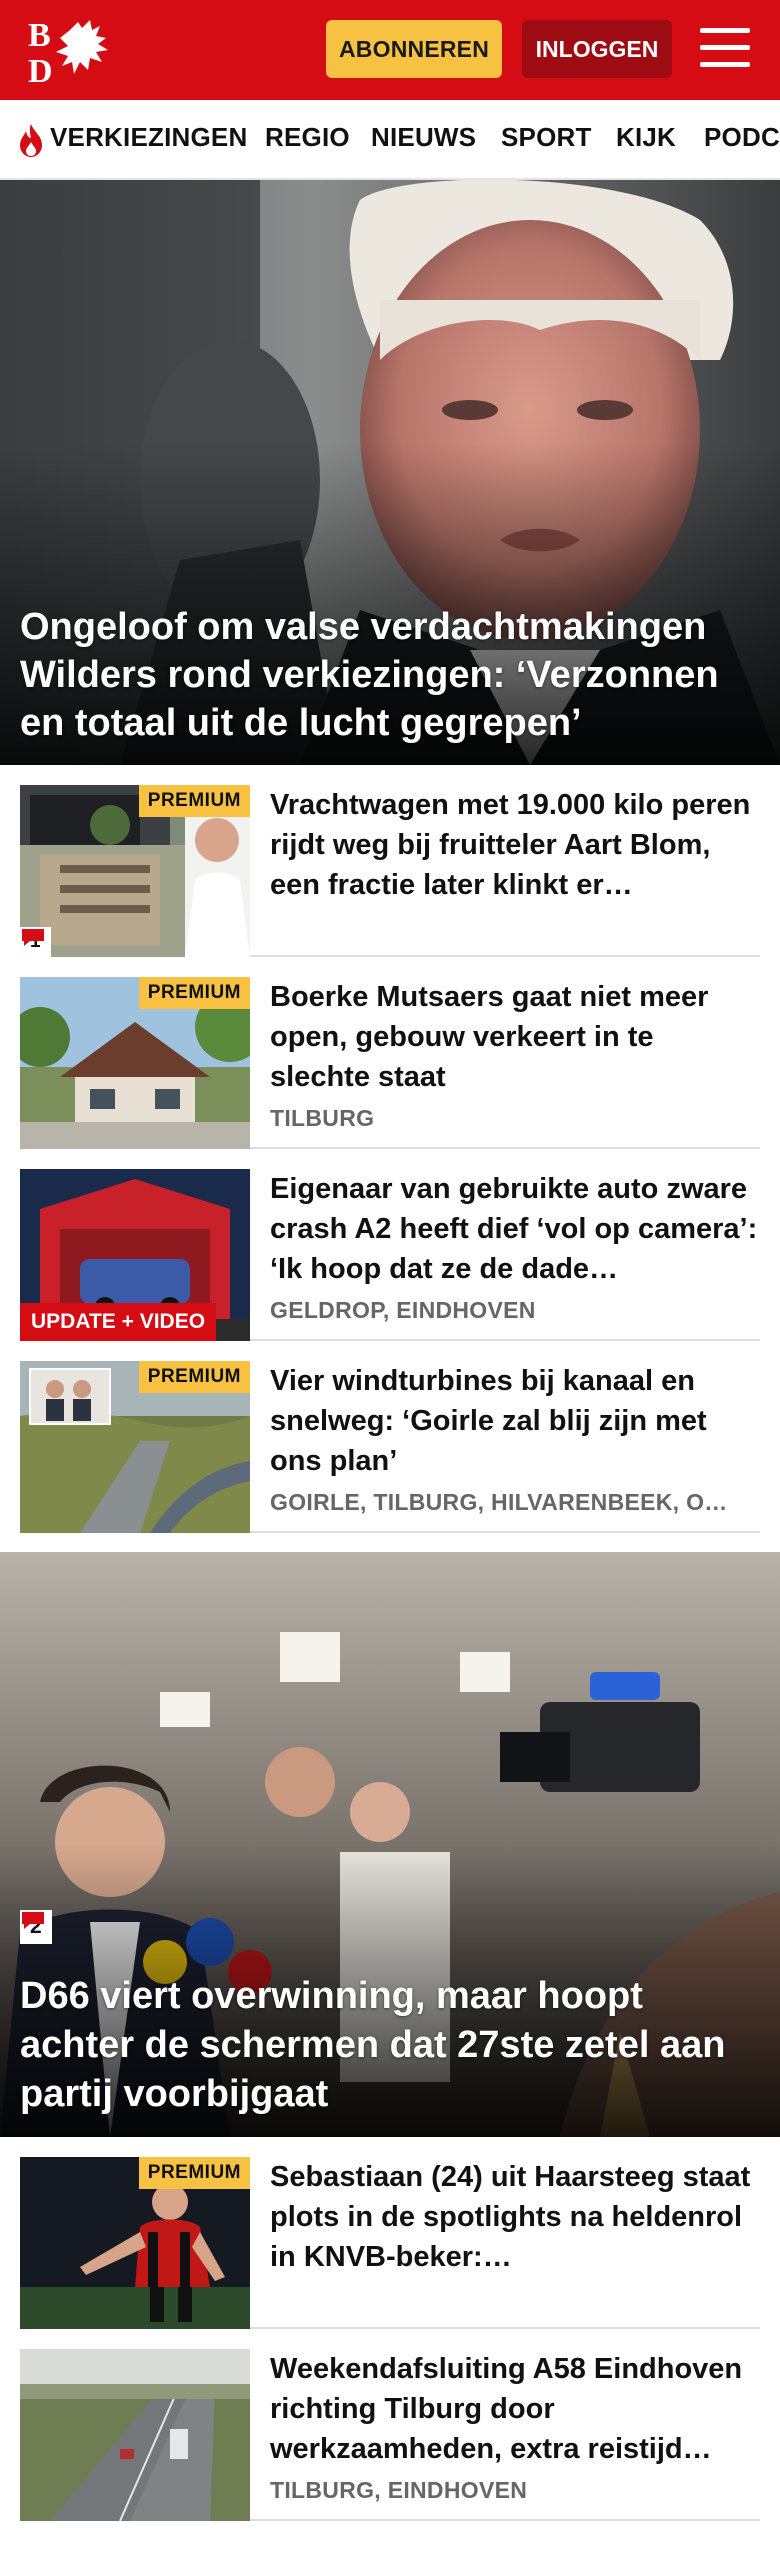  Describe the element at coordinates (40, 69) in the screenshot. I see `svg-text: D` at that location.